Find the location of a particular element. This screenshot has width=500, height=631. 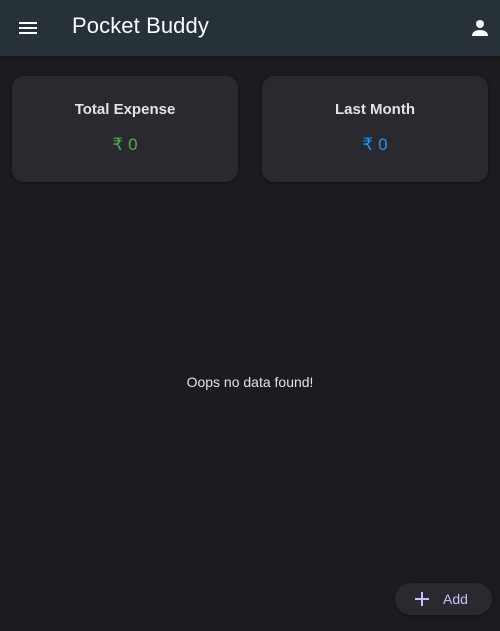

app-bar: Pocket Buddy is located at coordinates (250, 28).